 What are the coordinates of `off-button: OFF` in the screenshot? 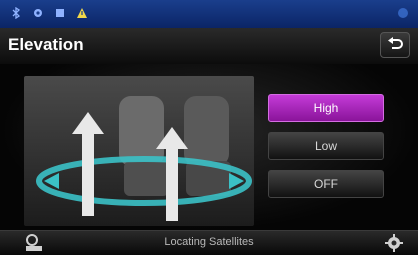 It's located at (326, 184).